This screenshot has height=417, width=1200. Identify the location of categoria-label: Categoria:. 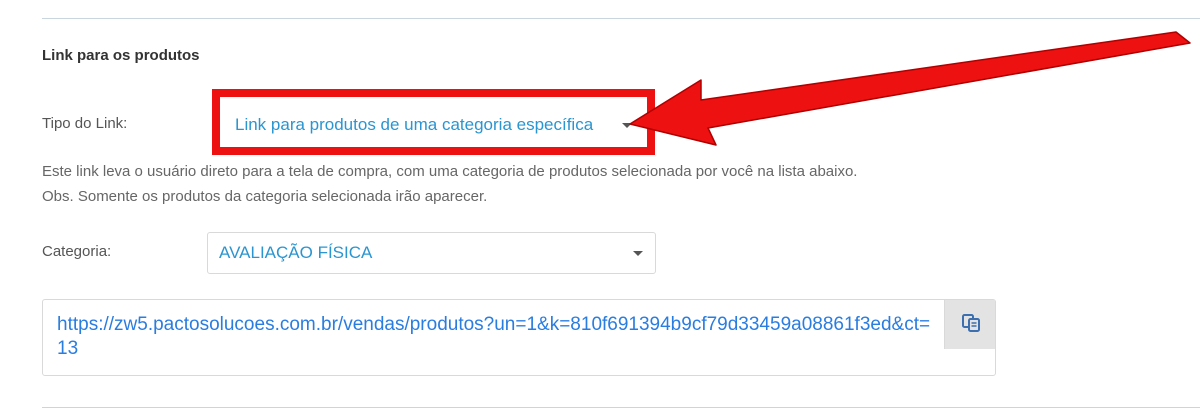
(77, 251).